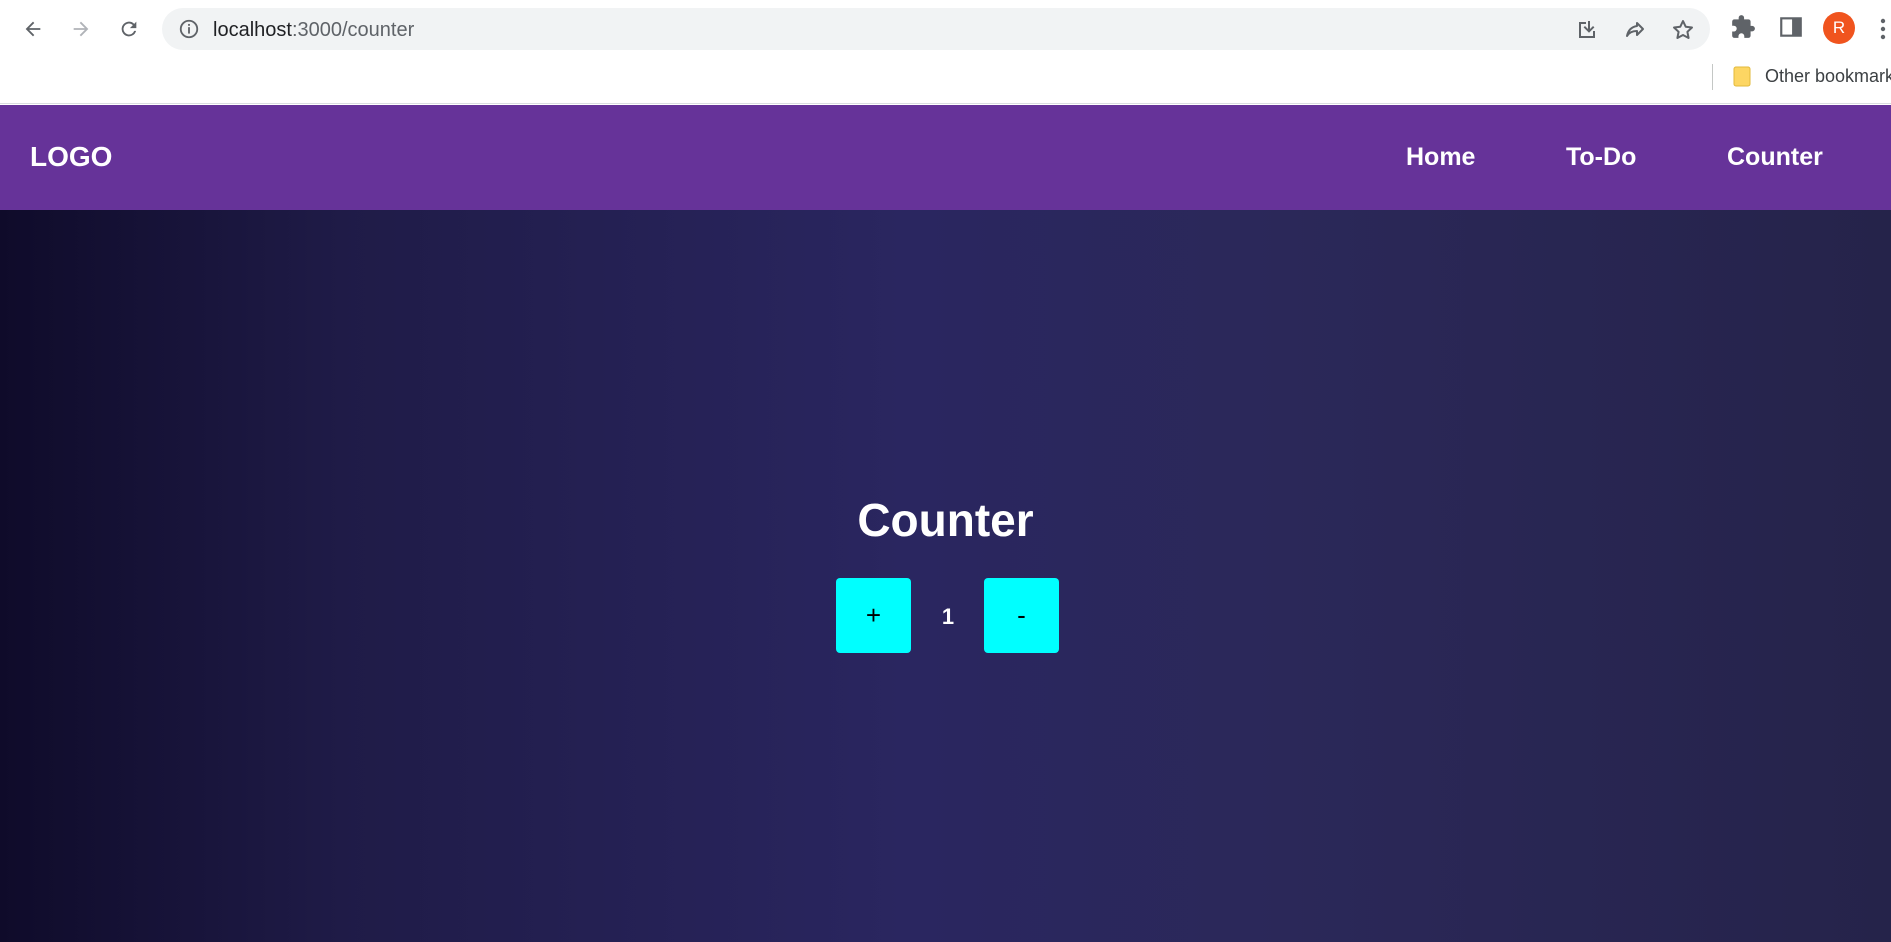 The width and height of the screenshot is (1891, 942). What do you see at coordinates (1635, 30) in the screenshot?
I see `share-icon` at bounding box center [1635, 30].